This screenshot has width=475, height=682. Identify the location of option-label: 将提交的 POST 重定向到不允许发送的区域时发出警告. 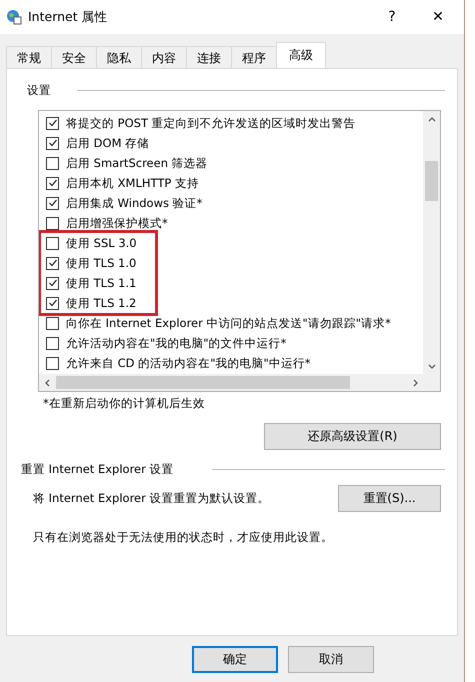
(211, 123).